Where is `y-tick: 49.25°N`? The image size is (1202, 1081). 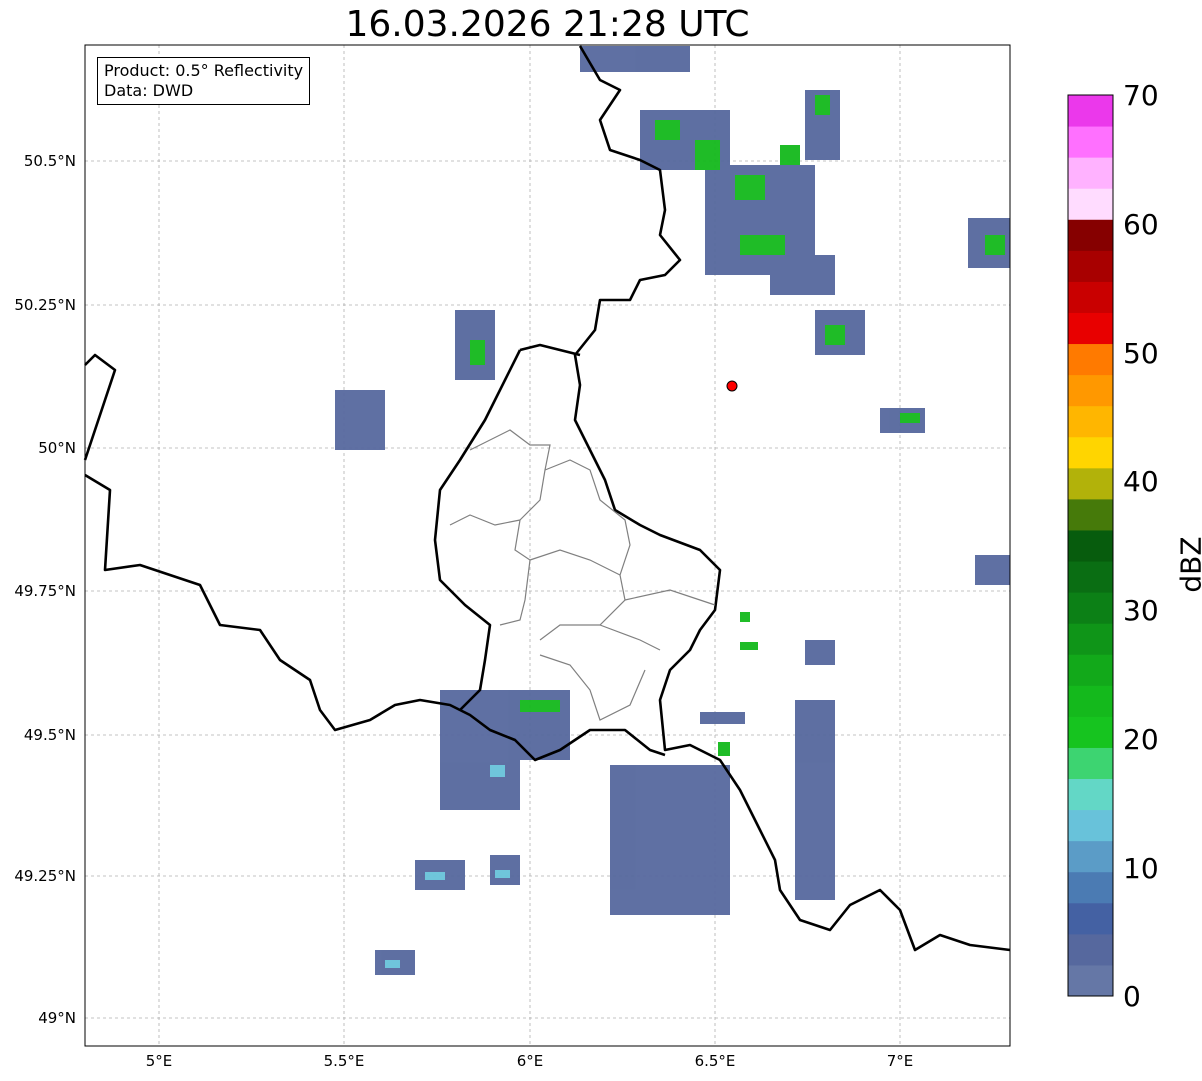 y-tick: 49.25°N is located at coordinates (45, 876).